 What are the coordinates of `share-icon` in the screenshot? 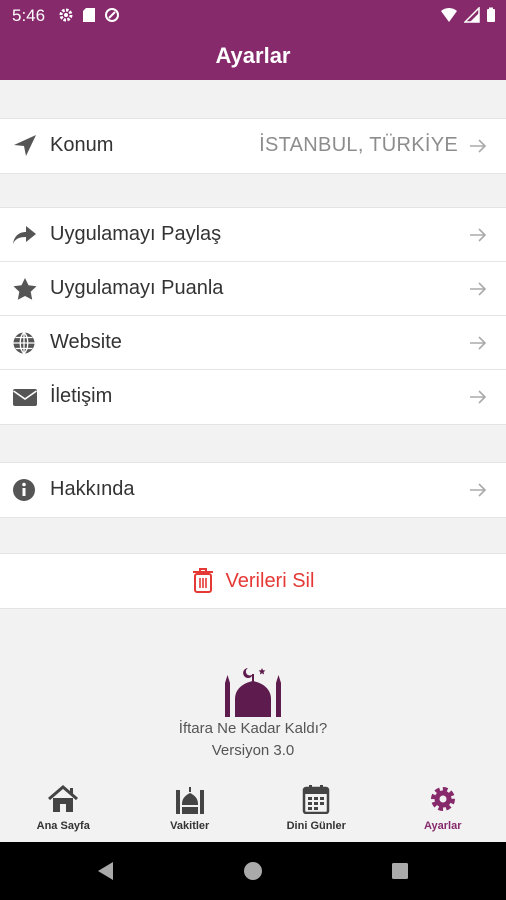 It's located at (24, 235).